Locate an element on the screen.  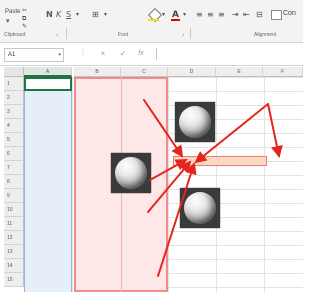
row-header-13: 13 is located at coordinates (14, 252).